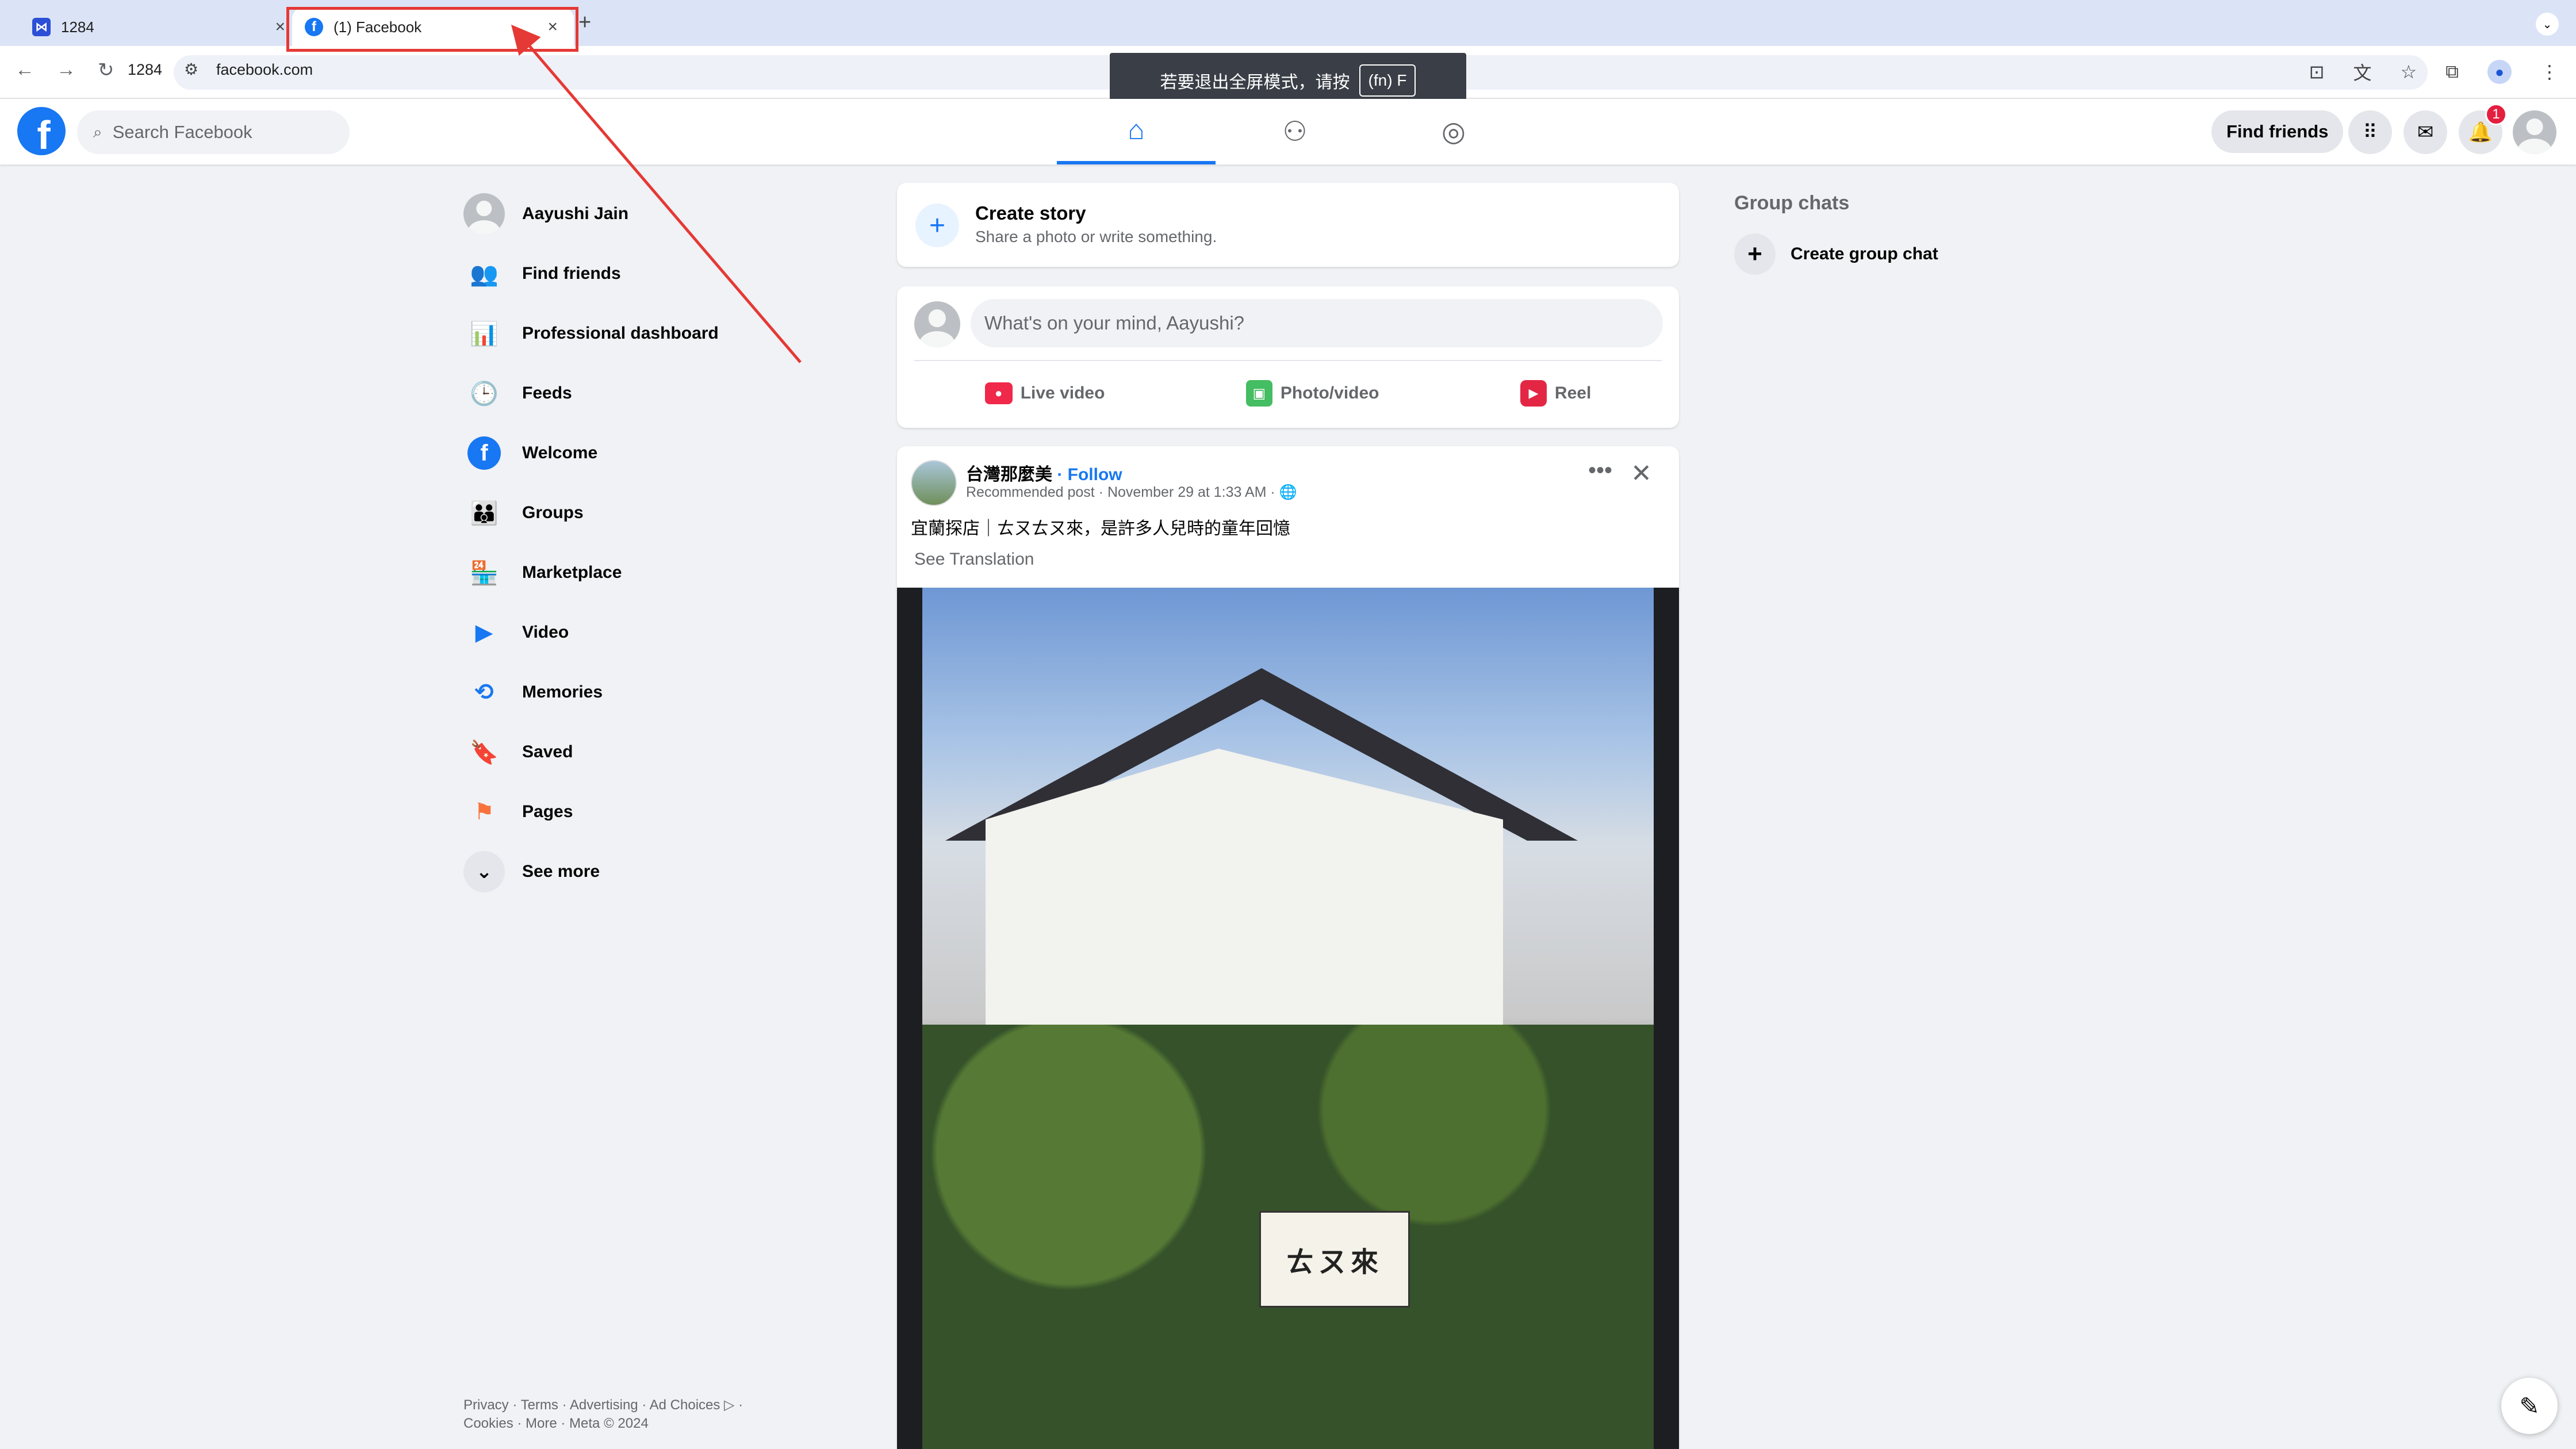 This screenshot has width=2576, height=1449. Describe the element at coordinates (484, 334) in the screenshot. I see `dashboard-icon: 📊` at that location.